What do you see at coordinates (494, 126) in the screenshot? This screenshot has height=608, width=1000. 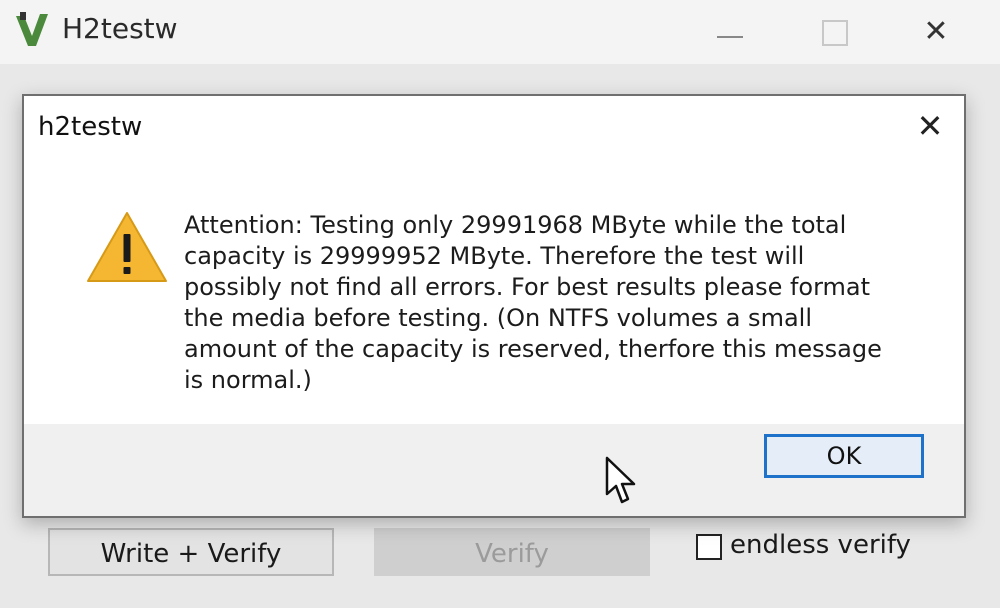 I see `dialog-titlebar: h2testw ✕` at bounding box center [494, 126].